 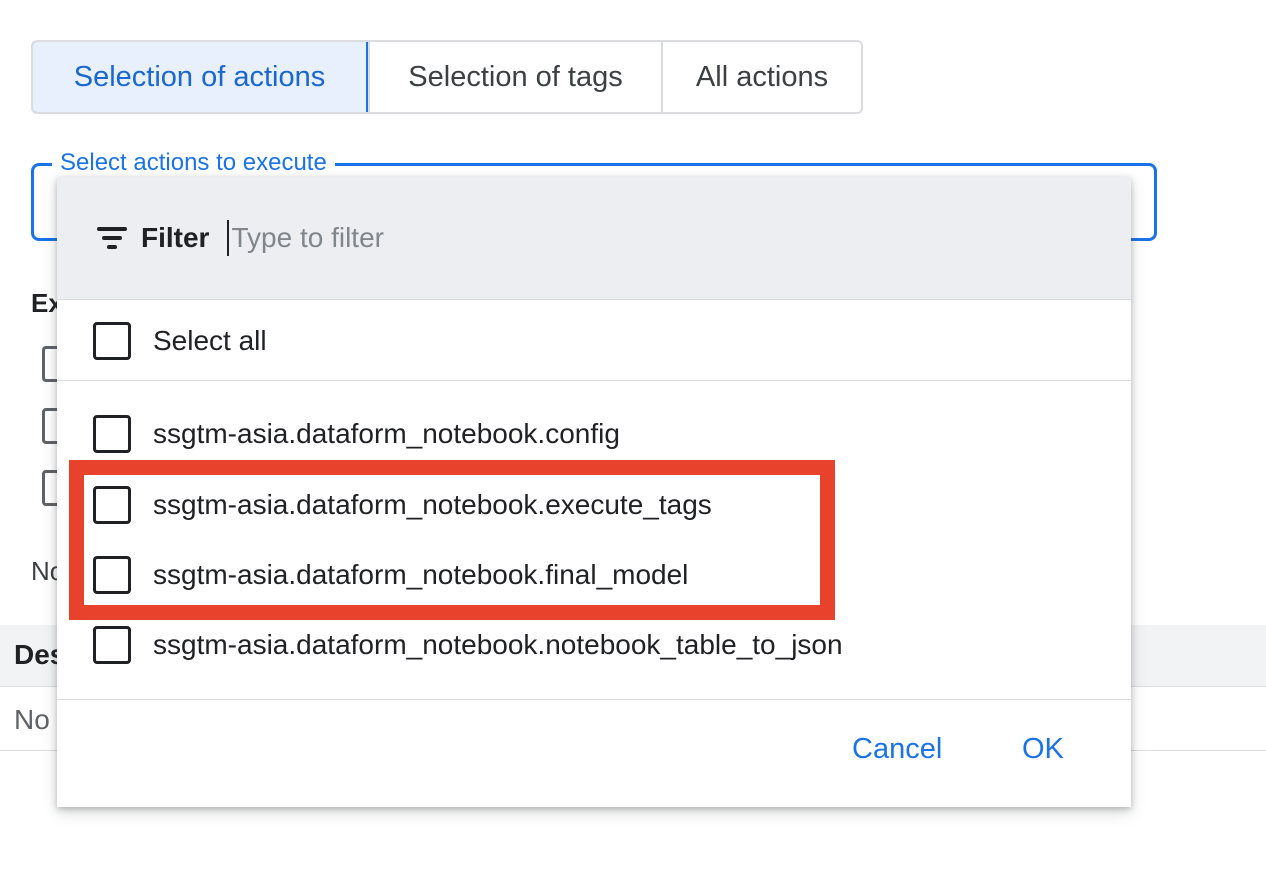 I want to click on cancel-button: Cancel, so click(x=897, y=749).